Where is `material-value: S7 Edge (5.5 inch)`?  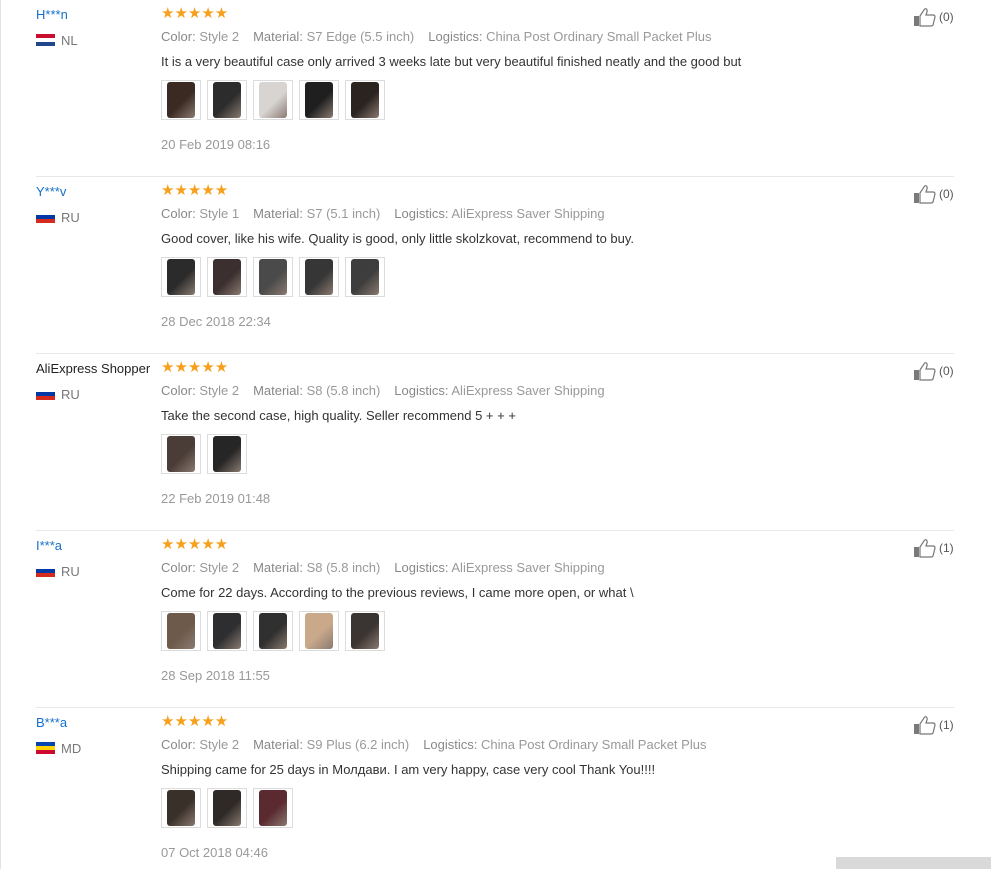
material-value: S7 Edge (5.5 inch) is located at coordinates (360, 36).